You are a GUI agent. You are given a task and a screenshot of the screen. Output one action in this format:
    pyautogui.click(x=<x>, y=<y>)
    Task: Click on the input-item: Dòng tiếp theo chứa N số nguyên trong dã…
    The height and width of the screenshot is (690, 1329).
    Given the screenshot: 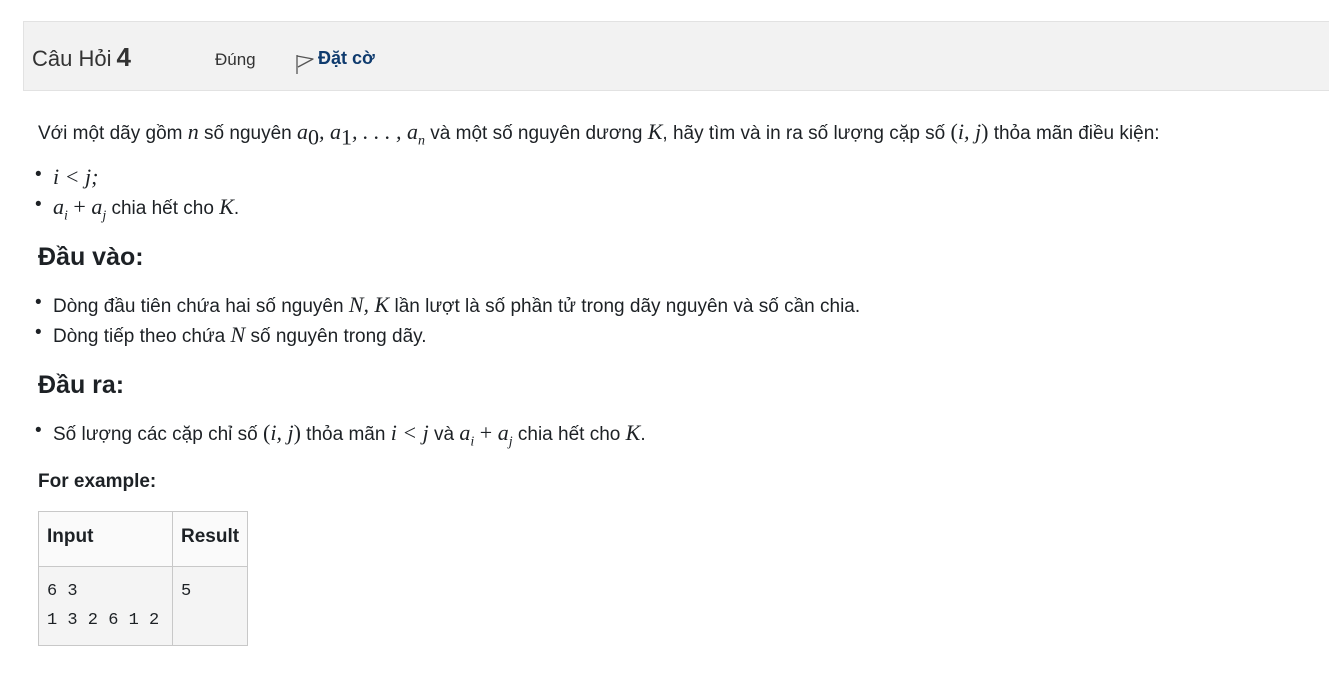 What is the action you would take?
    pyautogui.click(x=231, y=335)
    